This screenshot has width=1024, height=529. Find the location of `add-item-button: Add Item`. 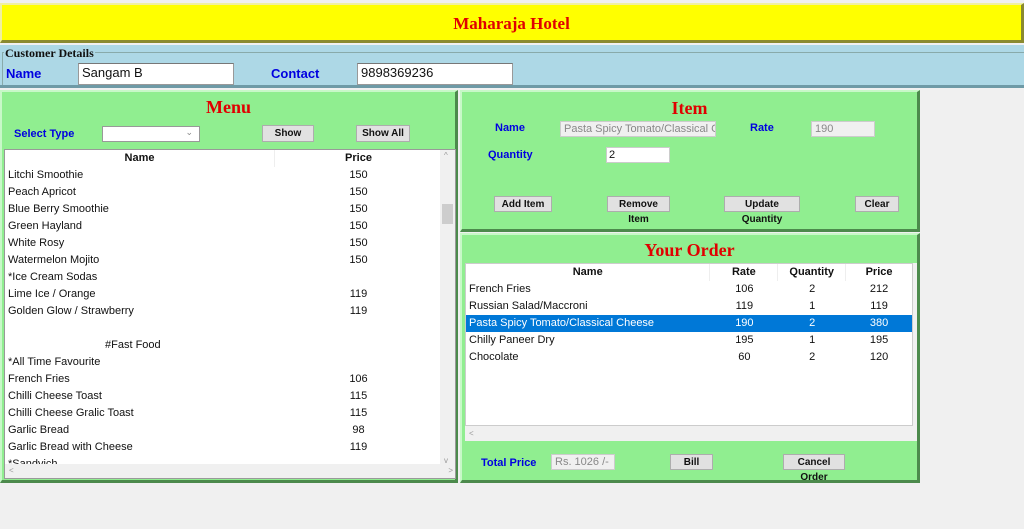

add-item-button: Add Item is located at coordinates (523, 204).